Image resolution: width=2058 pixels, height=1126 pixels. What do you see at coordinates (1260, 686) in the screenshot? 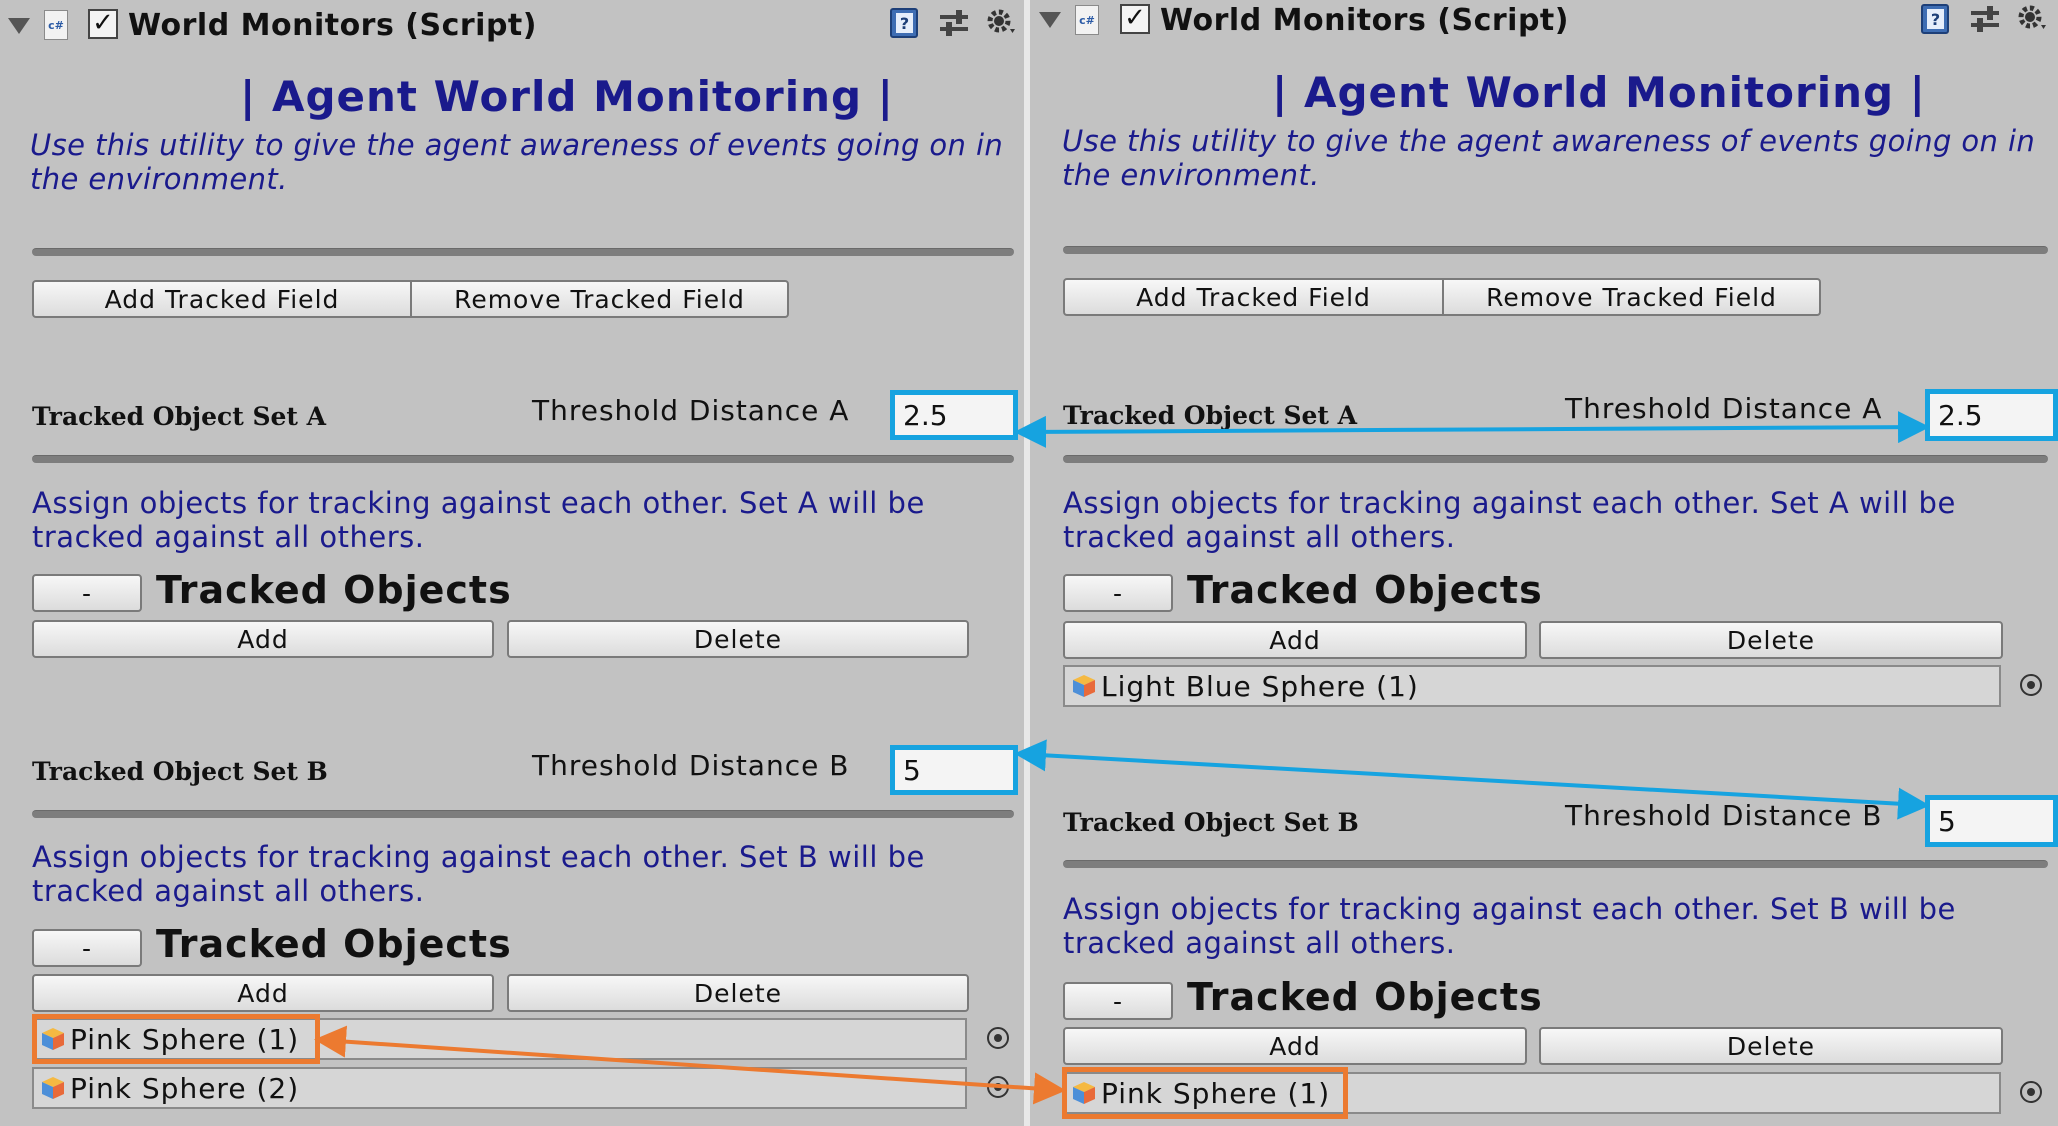
I see `object-field-label: Light Blue Sphere (1)` at bounding box center [1260, 686].